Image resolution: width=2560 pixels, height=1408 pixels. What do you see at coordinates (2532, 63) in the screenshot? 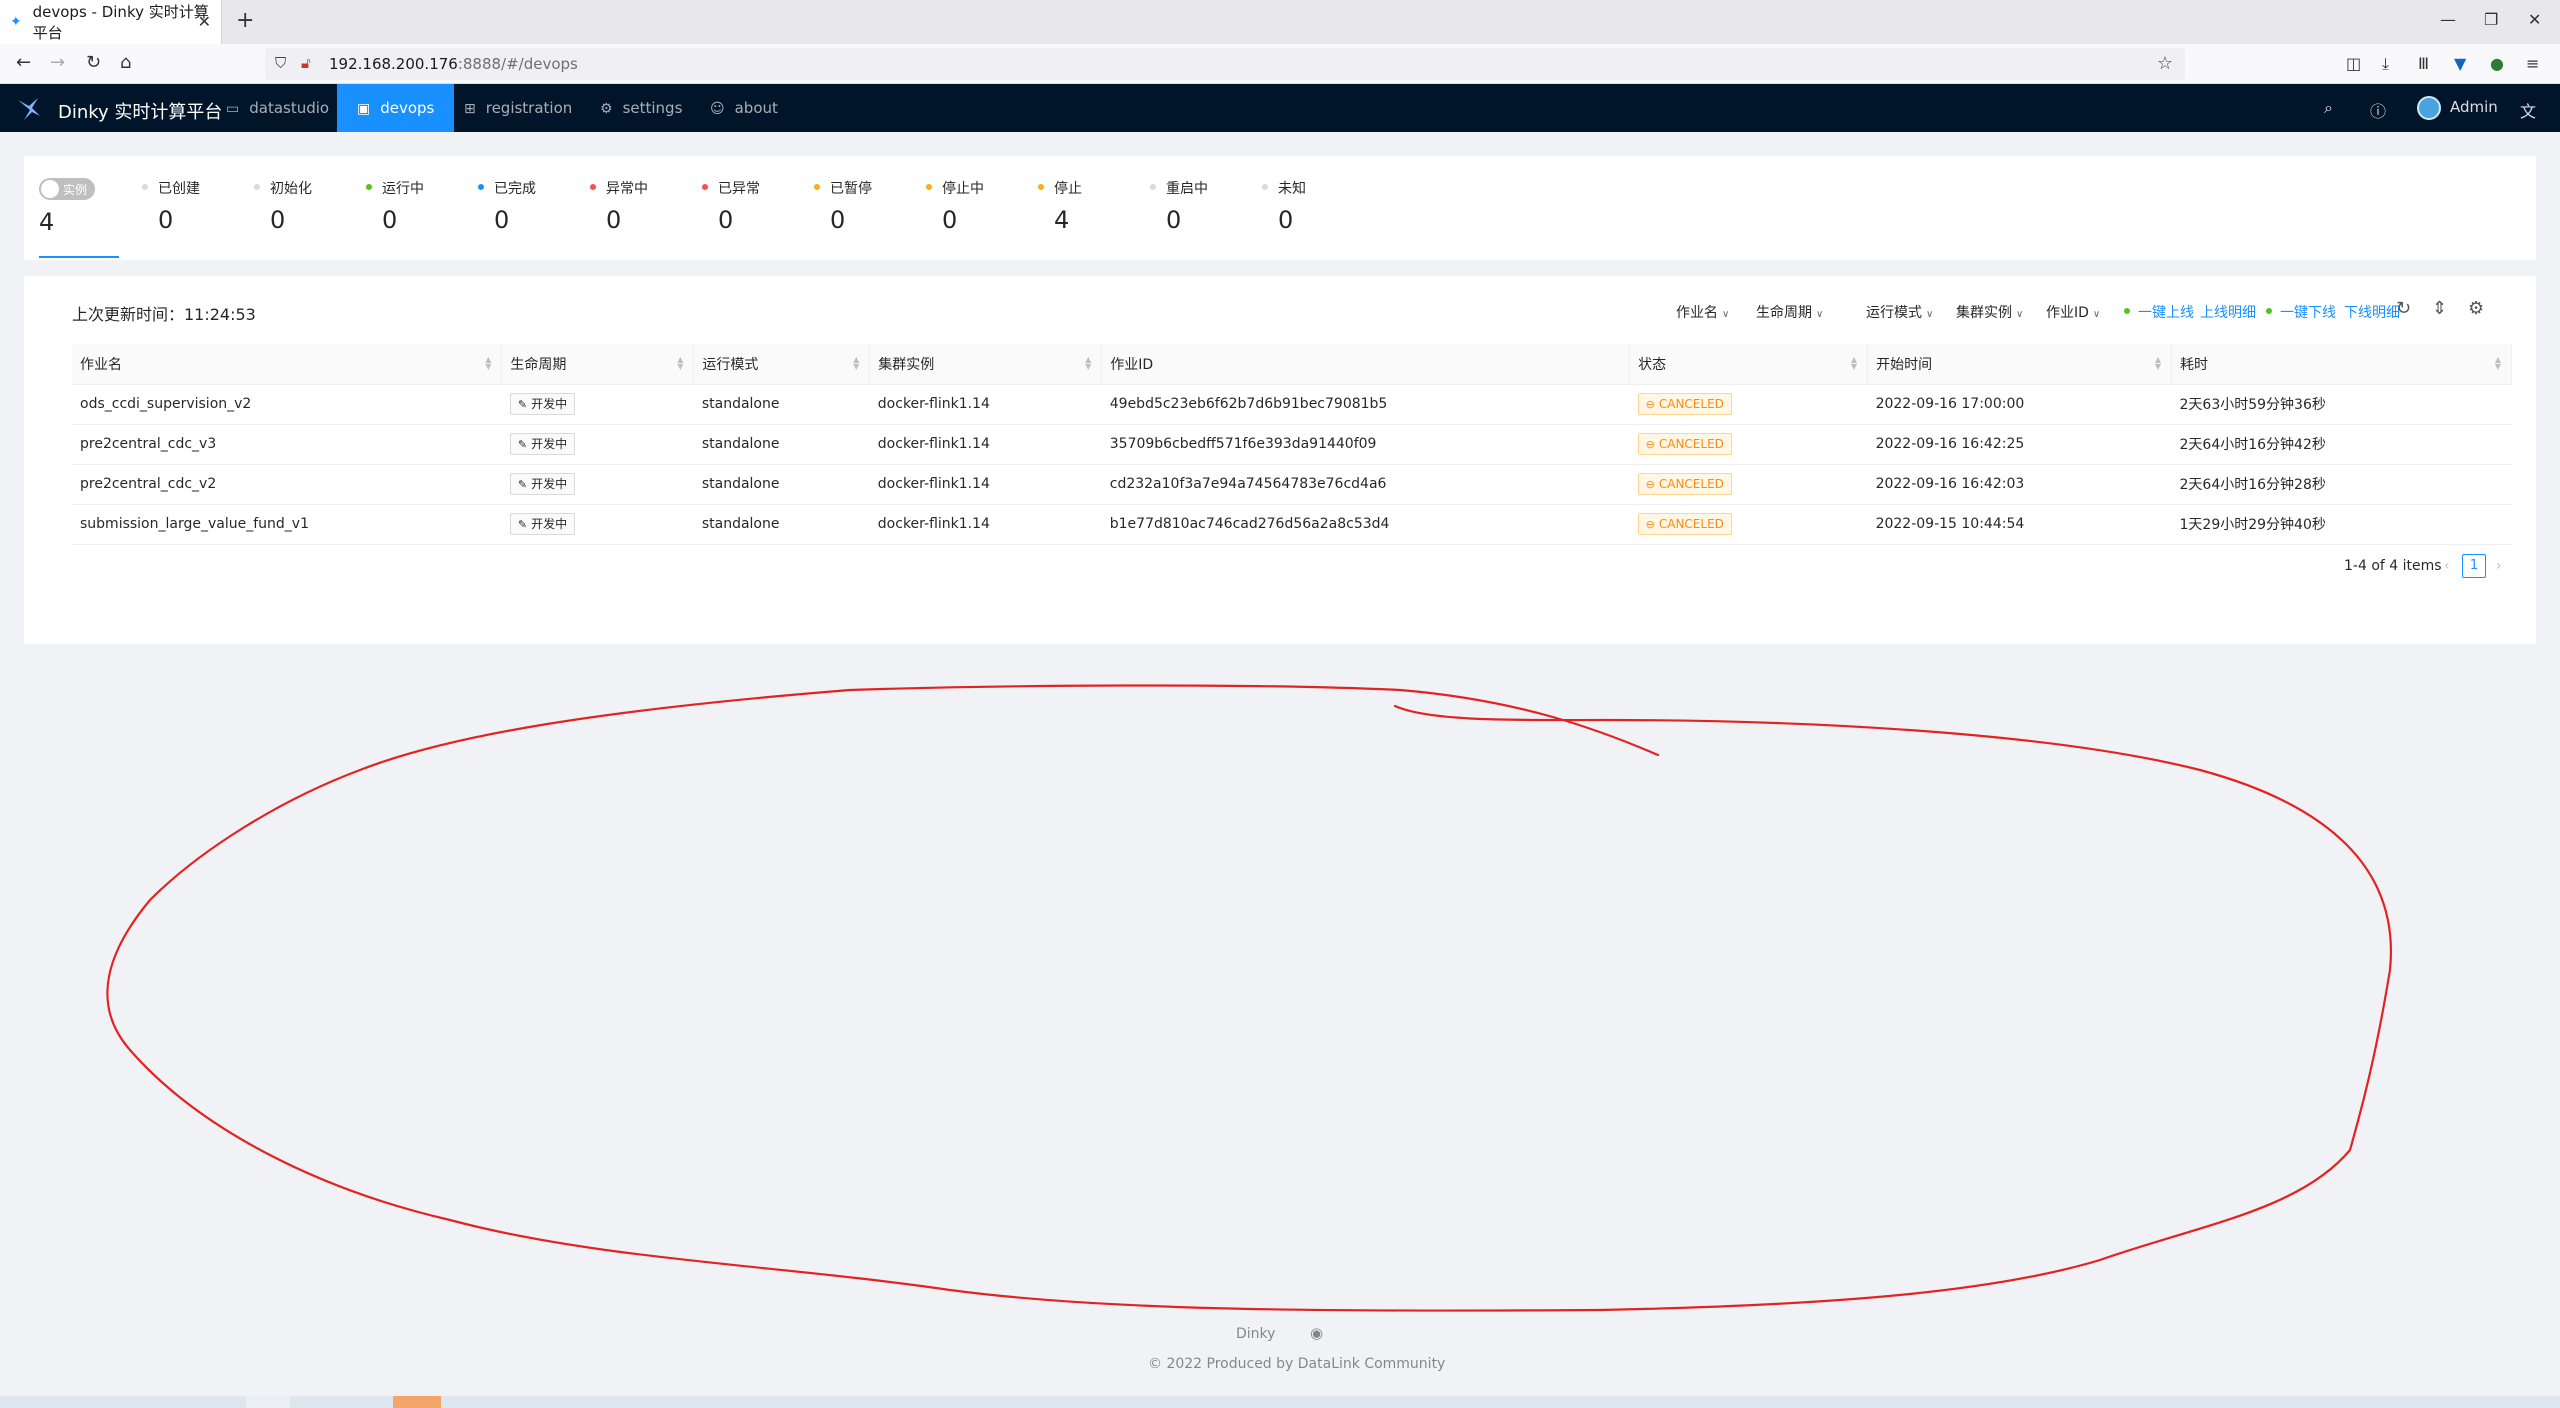
I see `hamburger-menu-icon: ≡` at bounding box center [2532, 63].